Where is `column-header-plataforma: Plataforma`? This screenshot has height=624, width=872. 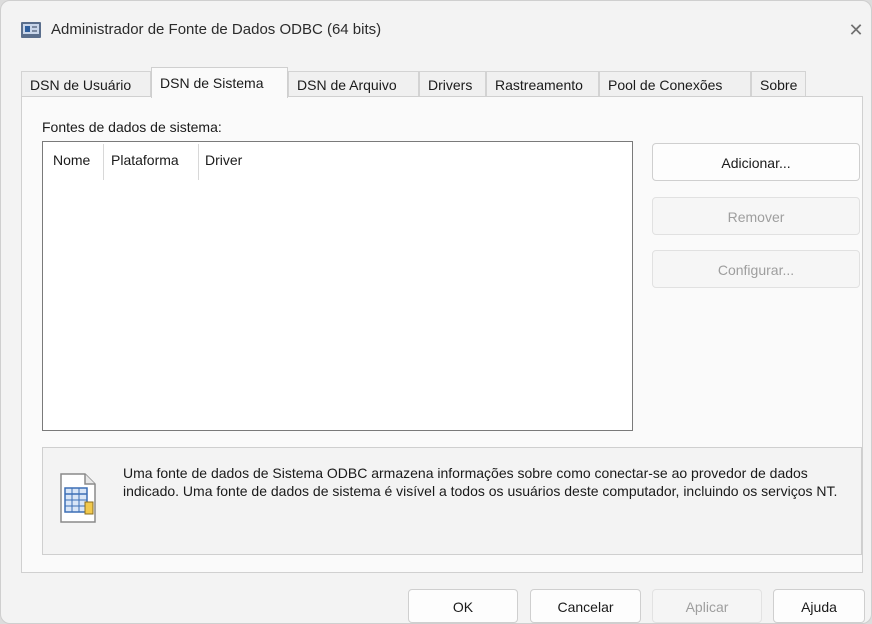 column-header-plataforma: Plataforma is located at coordinates (145, 160).